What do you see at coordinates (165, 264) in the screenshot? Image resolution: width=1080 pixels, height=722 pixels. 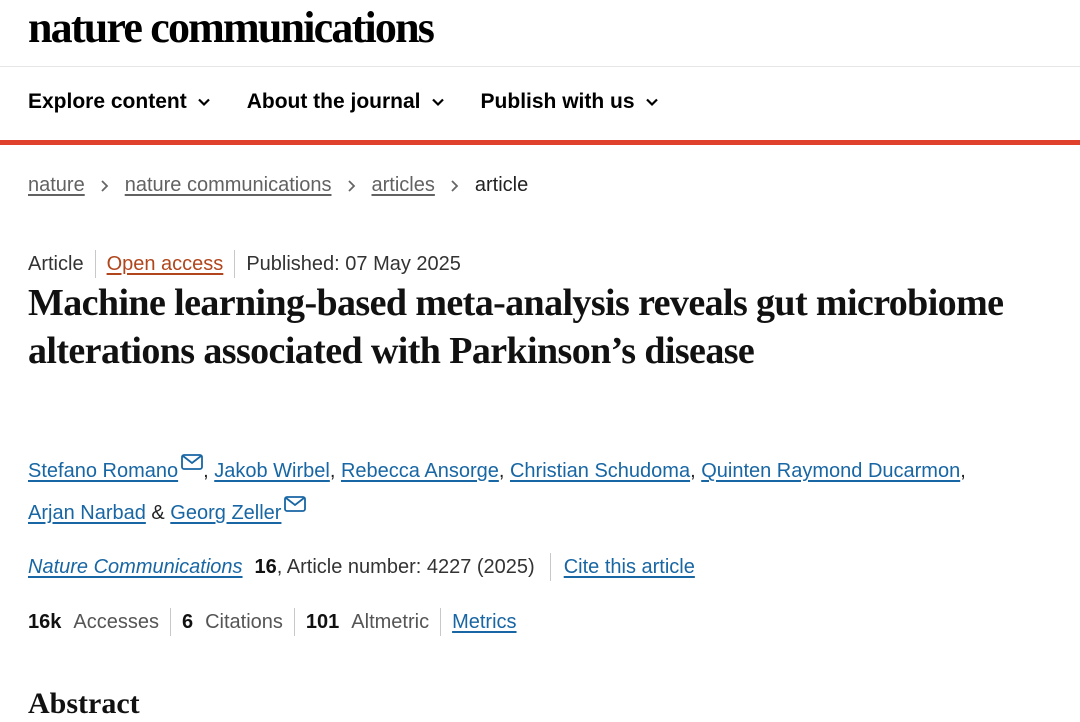 I see `open-access-link: Open access` at bounding box center [165, 264].